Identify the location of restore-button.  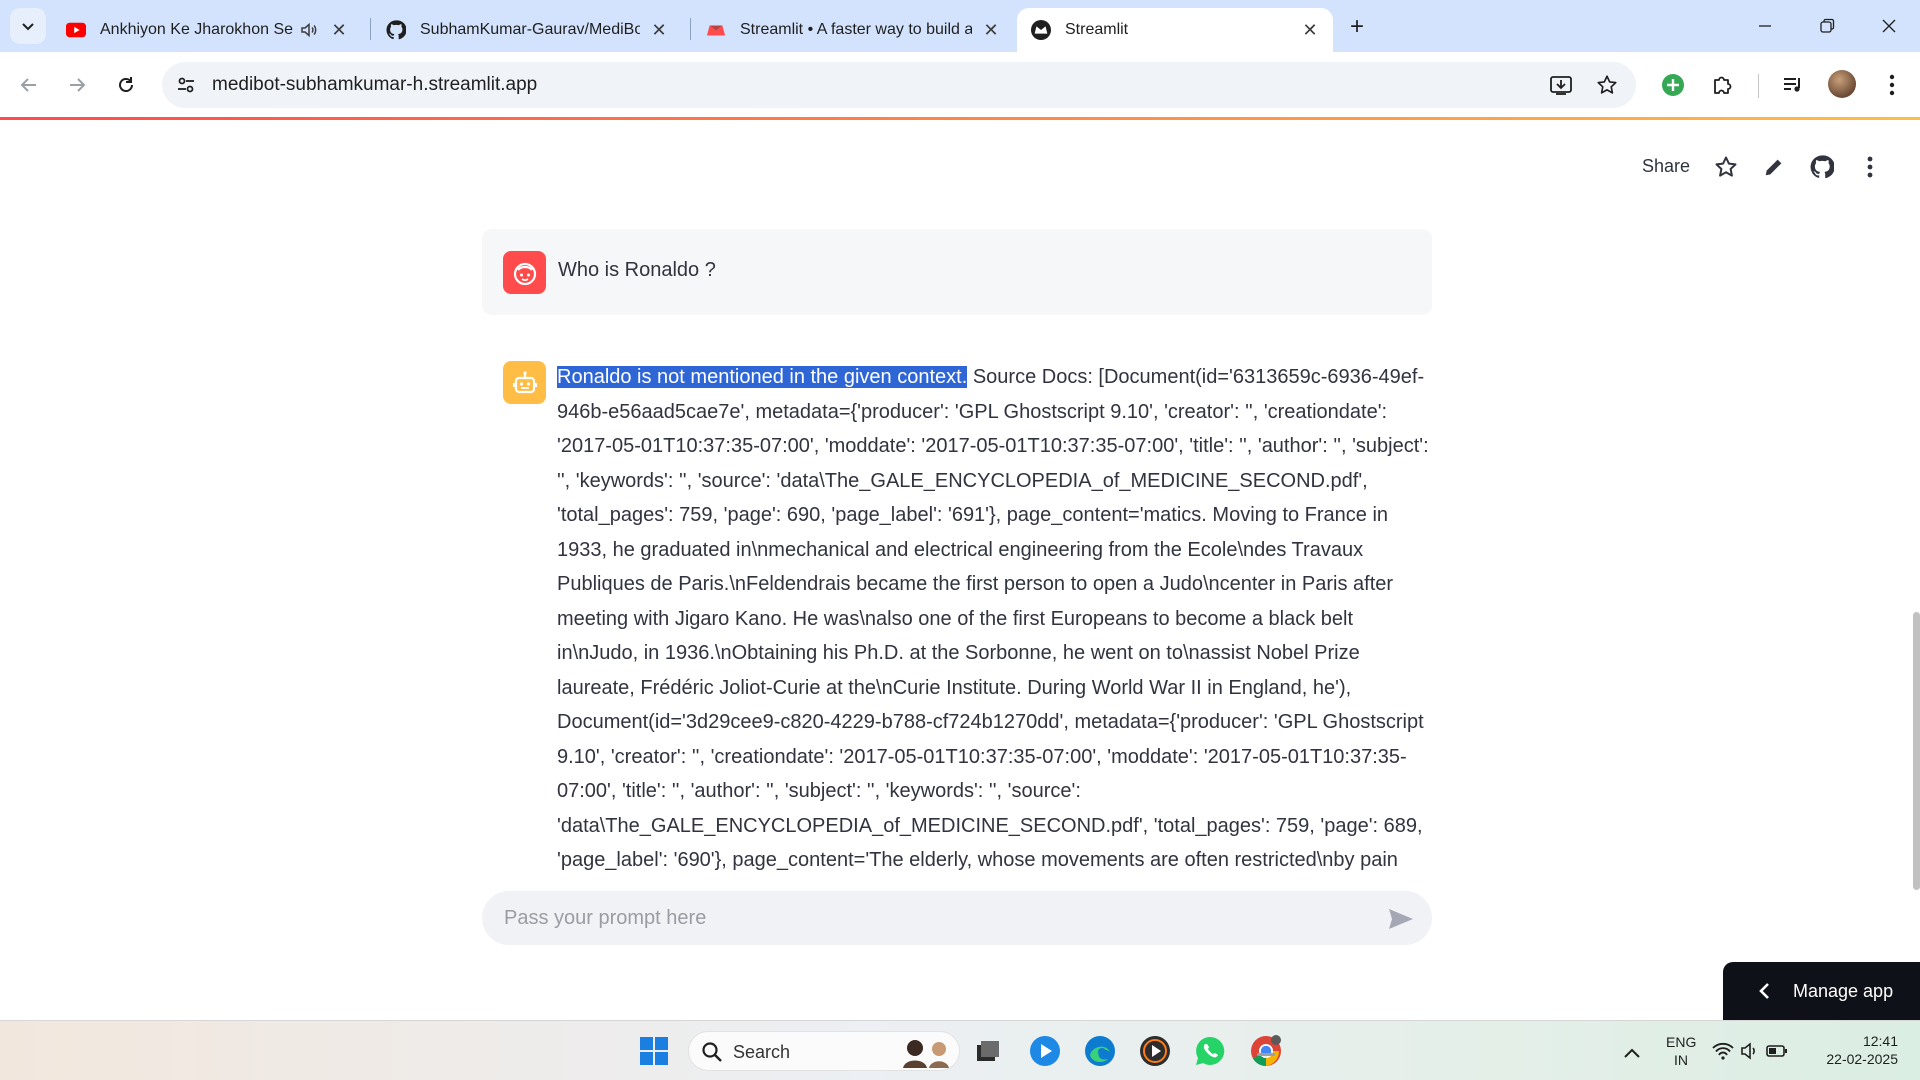
(1827, 26).